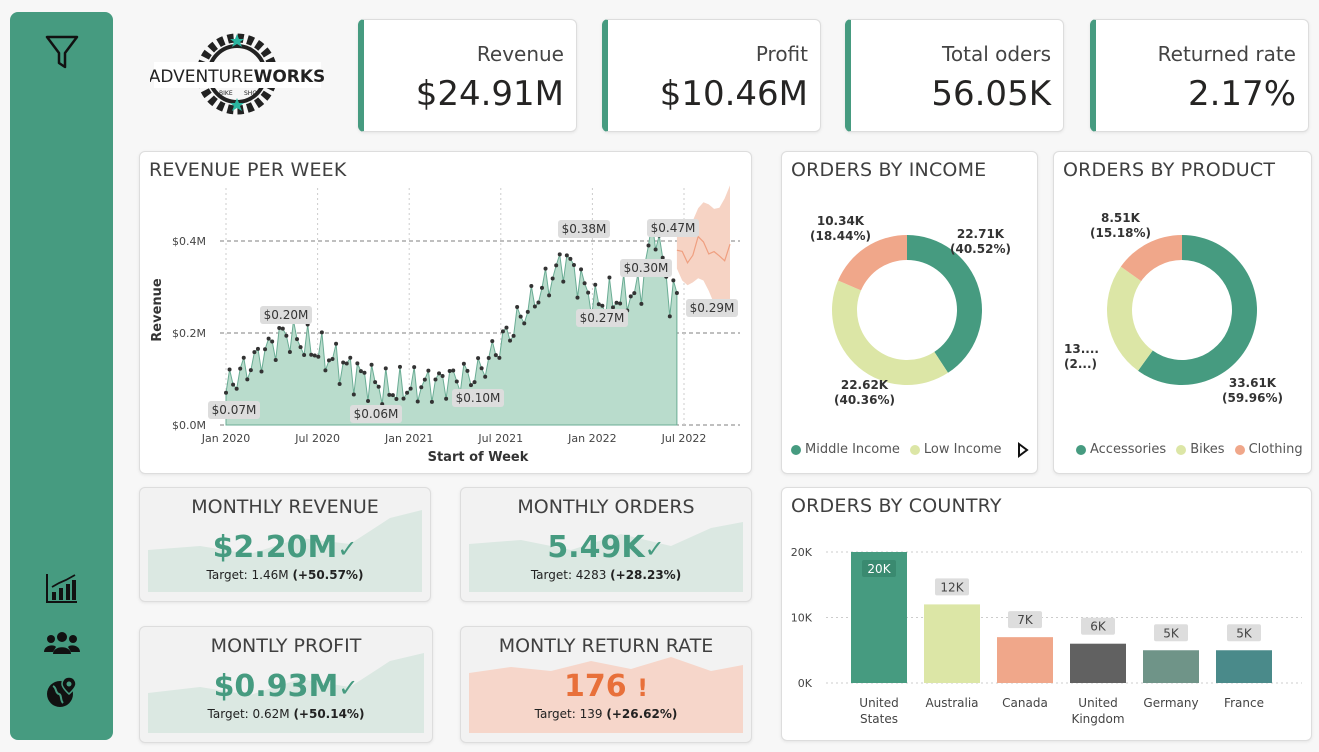 This screenshot has width=1319, height=752. Describe the element at coordinates (711, 75) in the screenshot. I see `kpi-profit-card: Profit $10.46M` at that location.